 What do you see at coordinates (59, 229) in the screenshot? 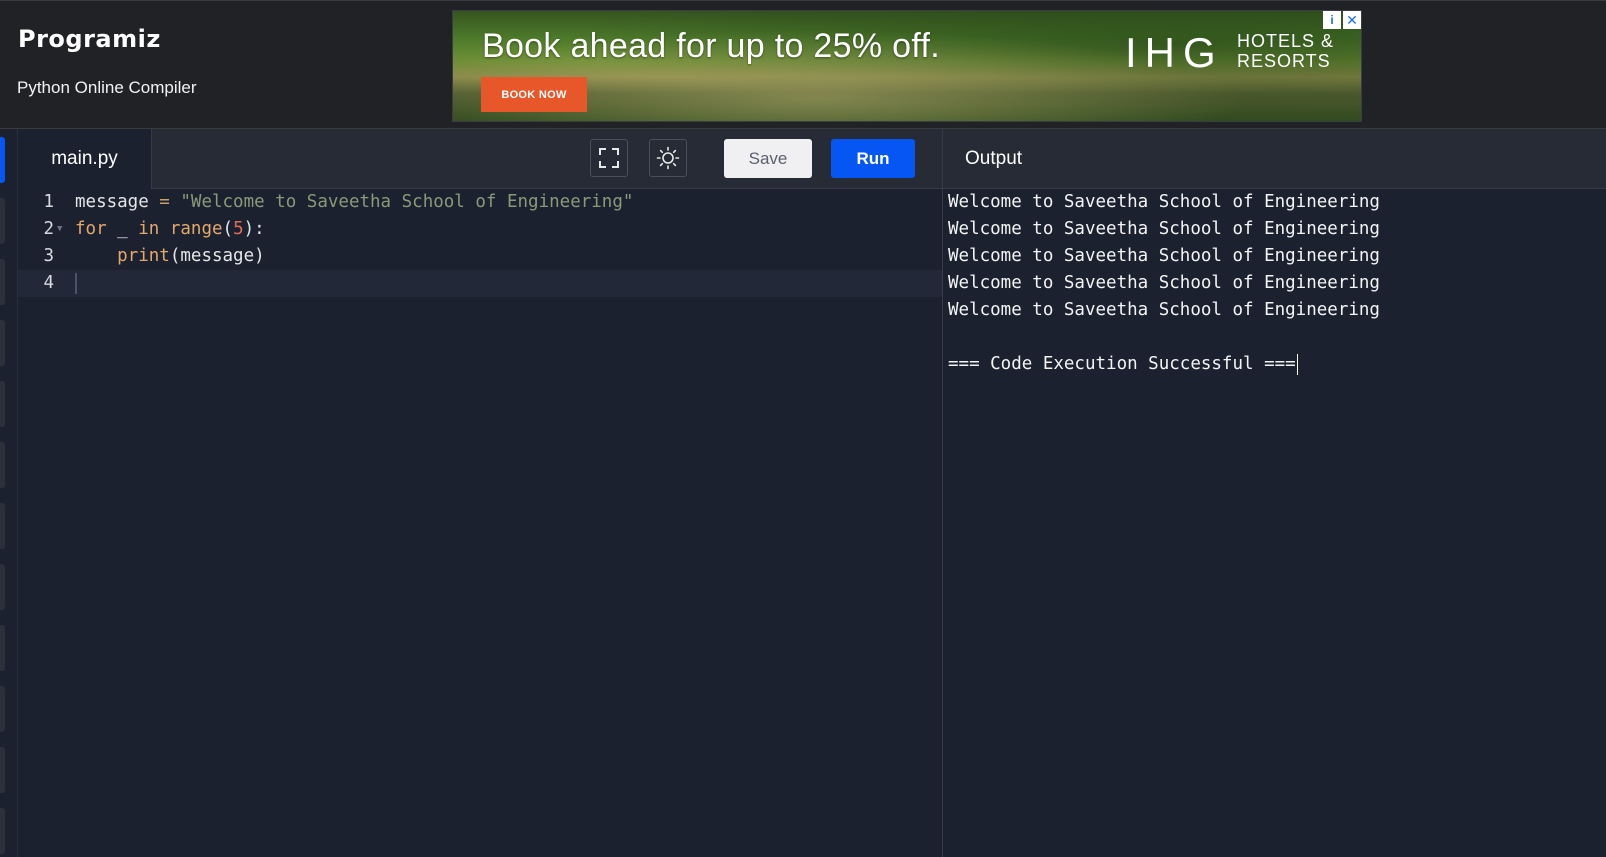
I see `fold-arrow-icon: ▼` at bounding box center [59, 229].